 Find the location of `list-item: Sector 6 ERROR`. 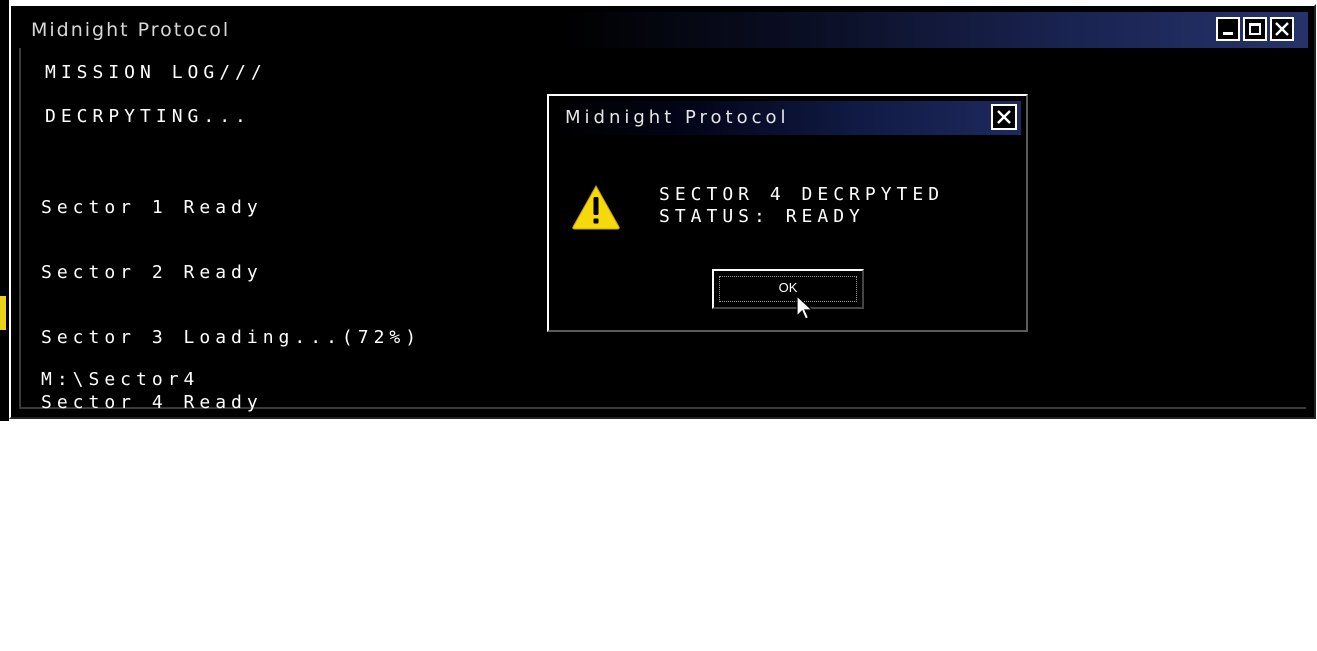

list-item: Sector 6 ERROR is located at coordinates (152, 532).